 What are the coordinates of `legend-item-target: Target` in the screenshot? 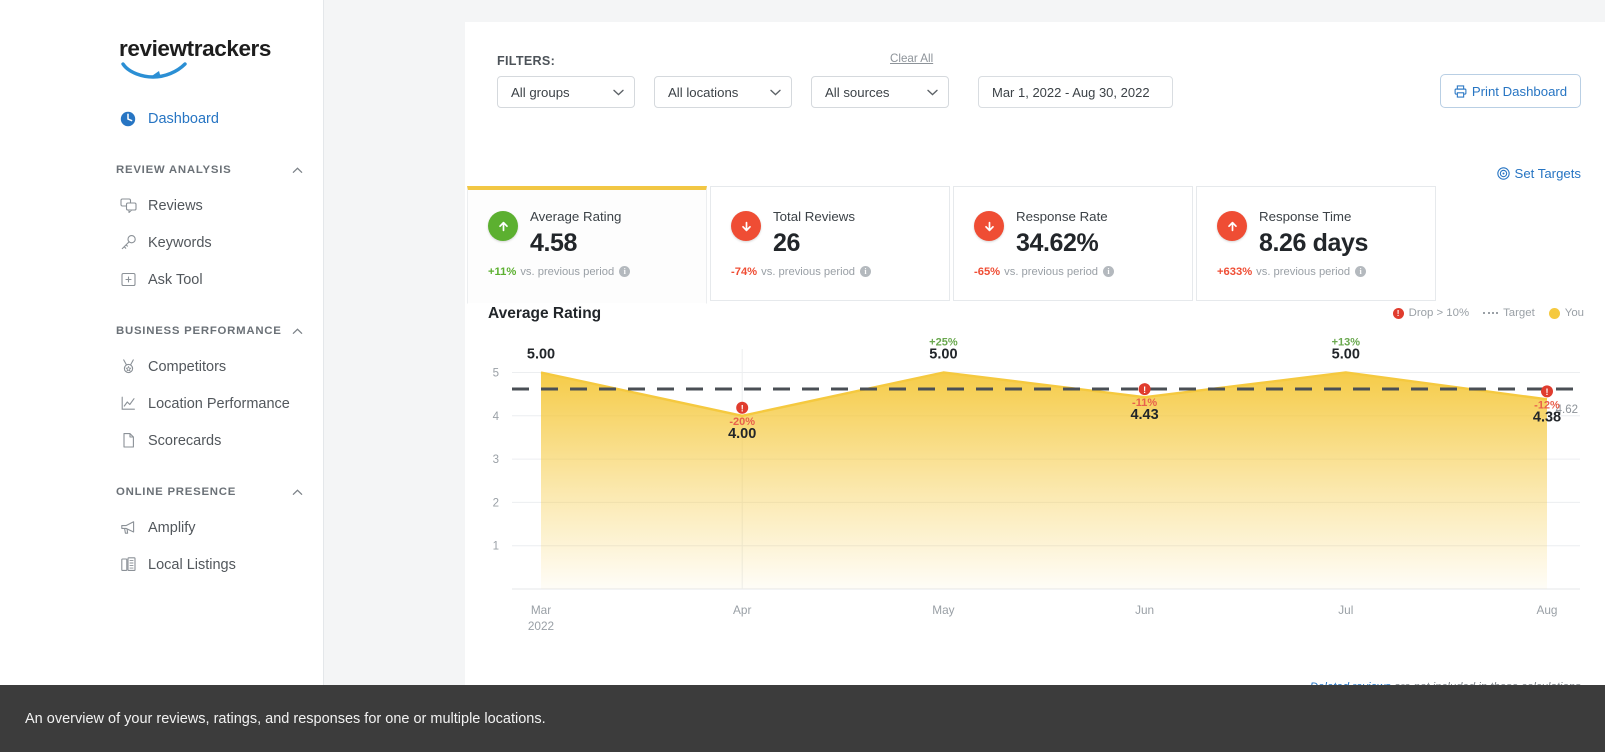 It's located at (1509, 313).